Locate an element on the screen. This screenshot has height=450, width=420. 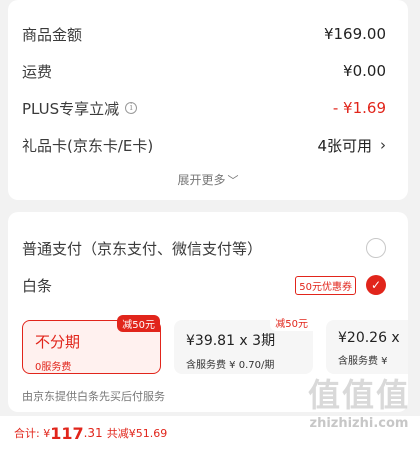
gift-card-row: 礼品卡(京东卡/E卡) 4张可用 › is located at coordinates (204, 145).